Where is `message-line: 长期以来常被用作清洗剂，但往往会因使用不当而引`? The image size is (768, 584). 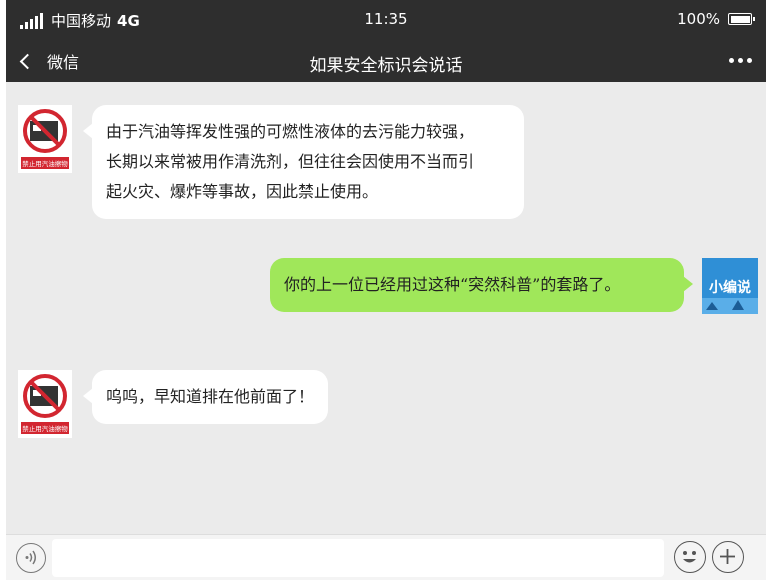 message-line: 长期以来常被用作清洗剂，但往往会因使用不当而引 is located at coordinates (290, 161).